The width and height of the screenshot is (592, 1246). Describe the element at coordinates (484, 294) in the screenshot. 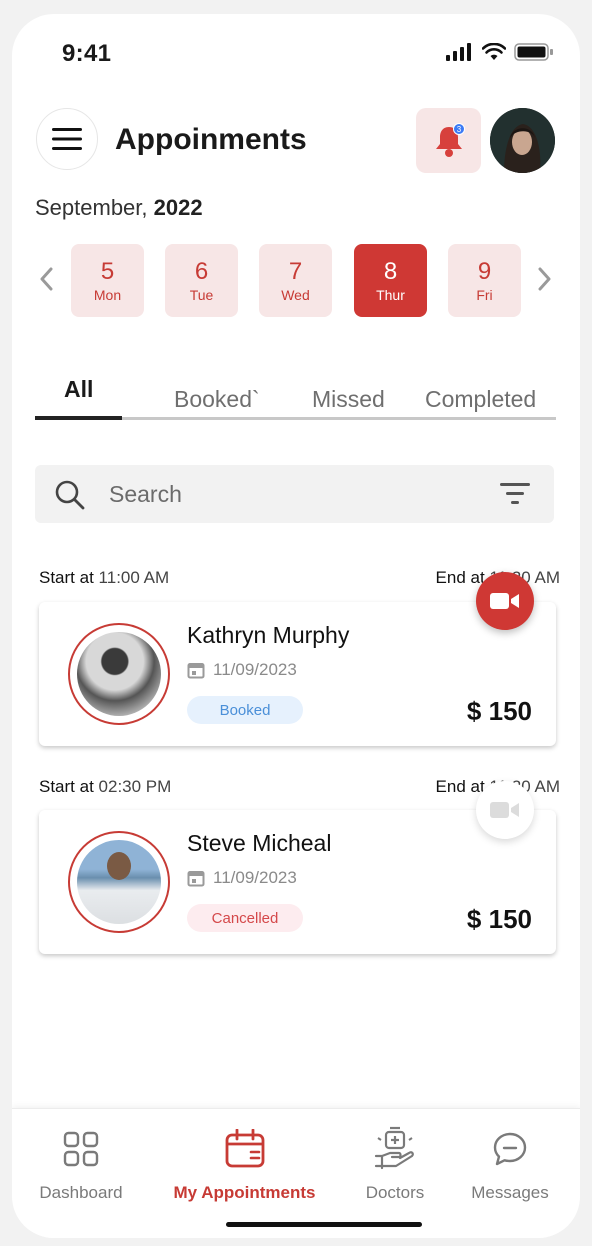

I see `date-day: Fri` at that location.